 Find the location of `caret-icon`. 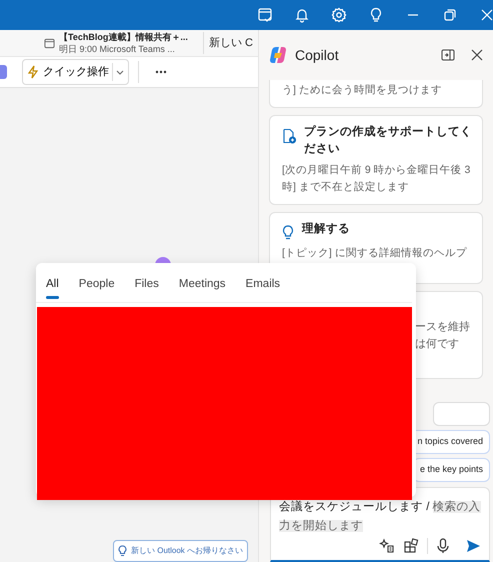

caret-icon is located at coordinates (120, 72).